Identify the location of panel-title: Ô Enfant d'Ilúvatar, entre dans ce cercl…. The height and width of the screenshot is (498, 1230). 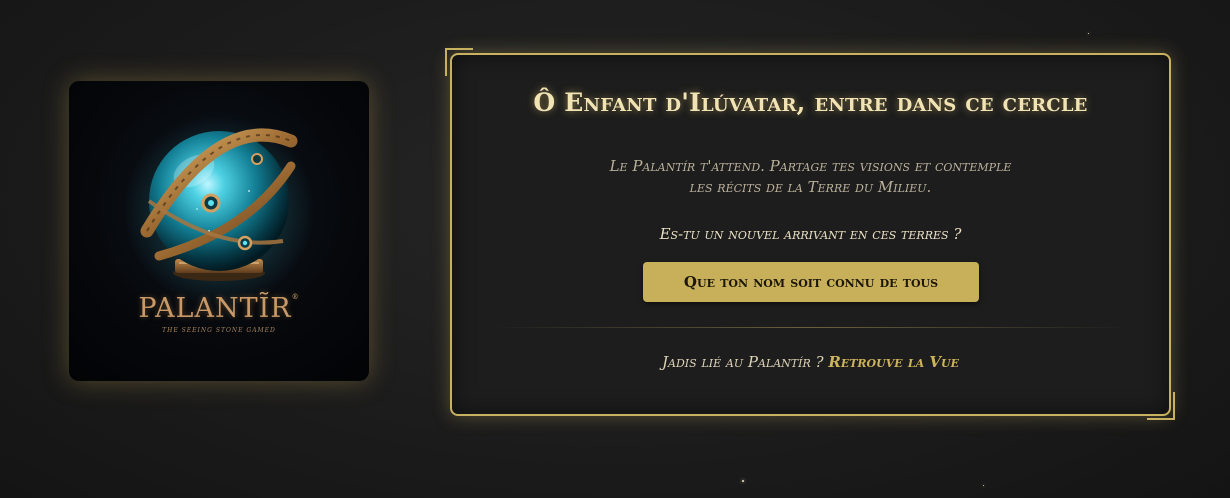
(810, 102).